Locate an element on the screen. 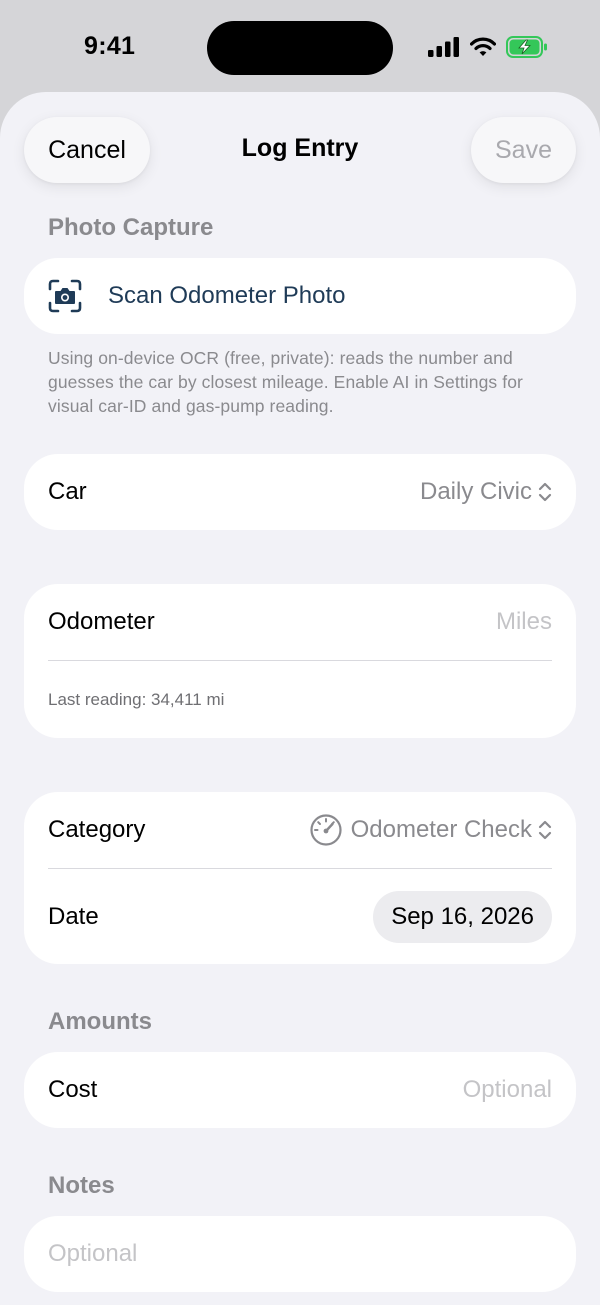  car-picker-row: Car Daily Civic is located at coordinates (300, 492).